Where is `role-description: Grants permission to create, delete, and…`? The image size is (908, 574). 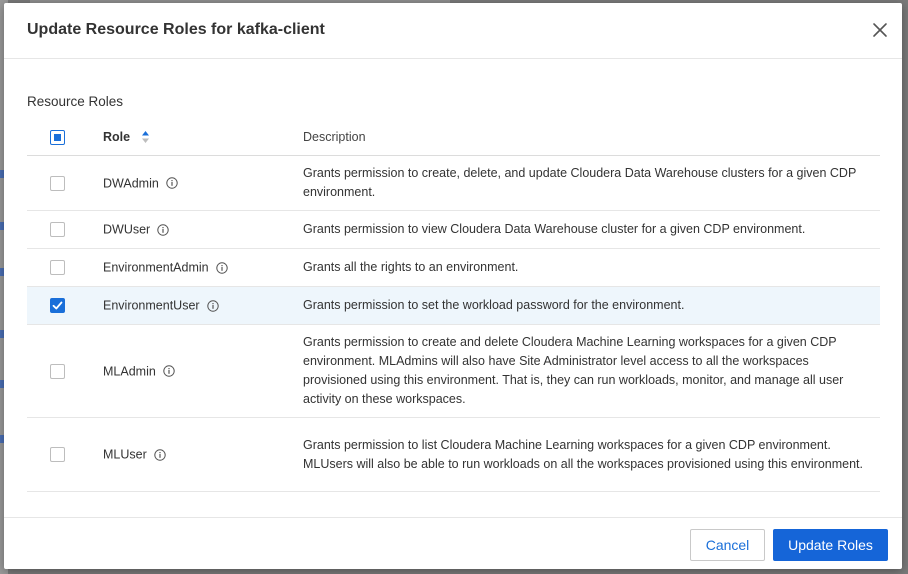
role-description: Grants permission to create, delete, and… is located at coordinates (591, 183).